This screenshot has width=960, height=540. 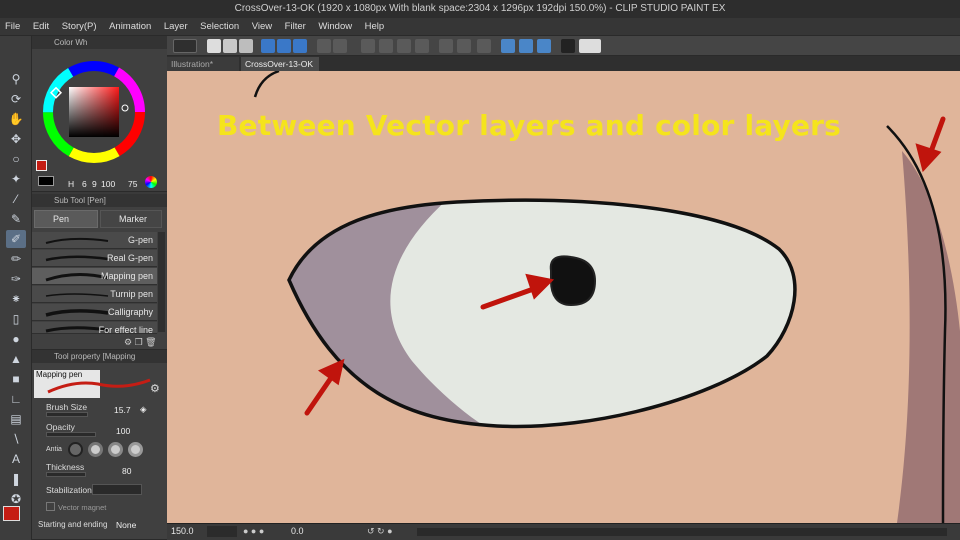 I want to click on zoom-buttons-icon: ● ● ●, so click(x=253, y=531).